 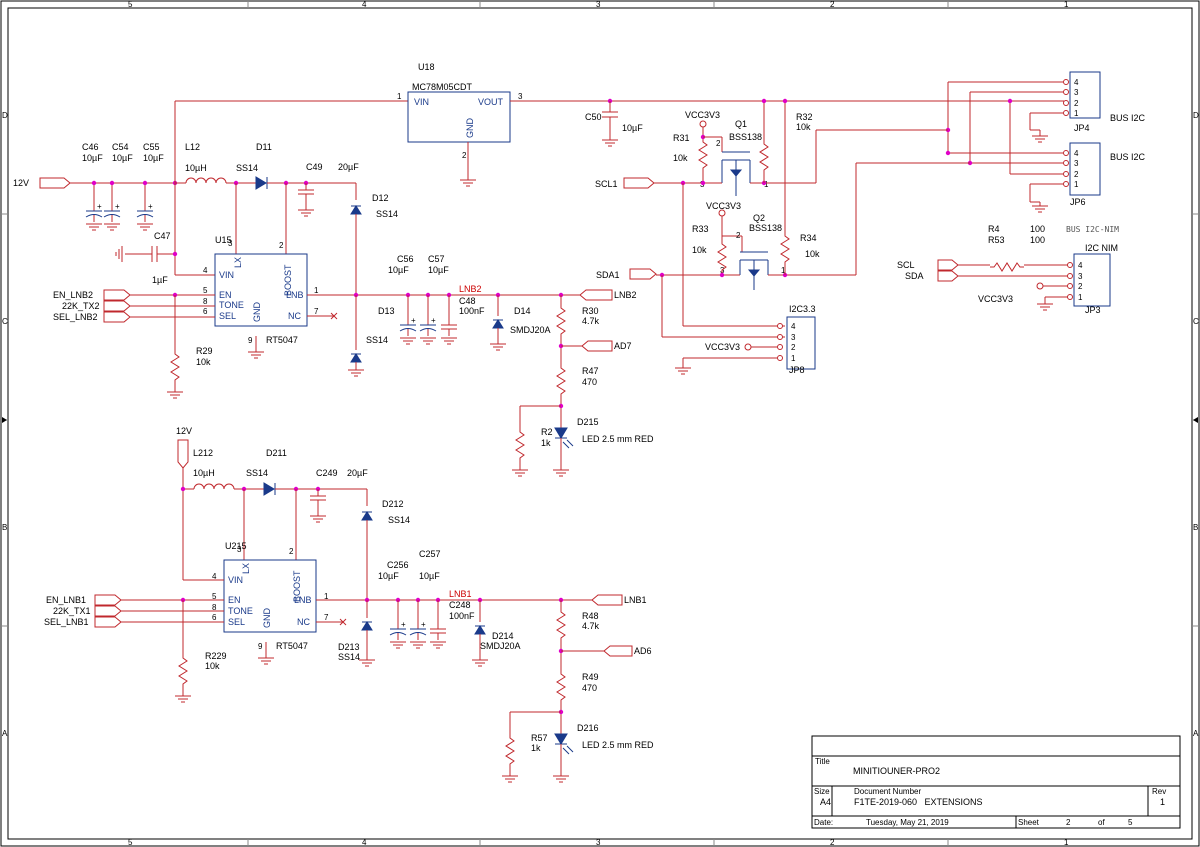 What do you see at coordinates (134, 611) in the screenshot?
I see `lnb1-control-ports: EN_LNB1 22K_TX1 SEL_LNB1` at bounding box center [134, 611].